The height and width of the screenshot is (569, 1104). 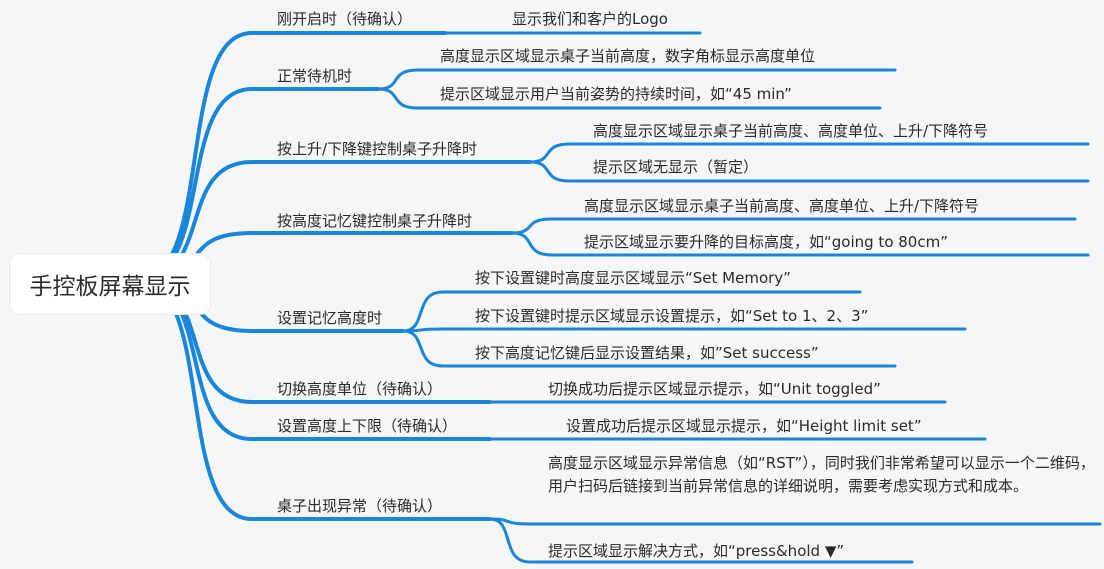 What do you see at coordinates (766, 242) in the screenshot?
I see `leaf-node: 提示区域显示要升降的目标高度，如“going to 80cm”` at bounding box center [766, 242].